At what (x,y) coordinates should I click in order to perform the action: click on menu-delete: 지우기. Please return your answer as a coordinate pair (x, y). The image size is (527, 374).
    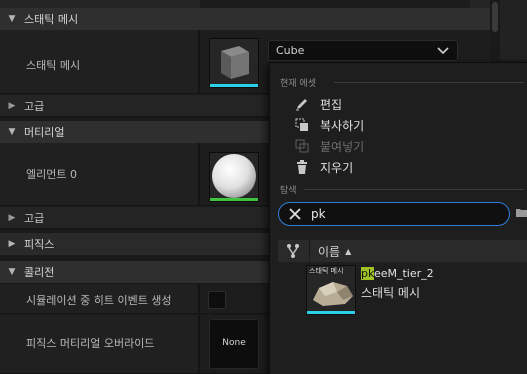
    Looking at the image, I should click on (322, 167).